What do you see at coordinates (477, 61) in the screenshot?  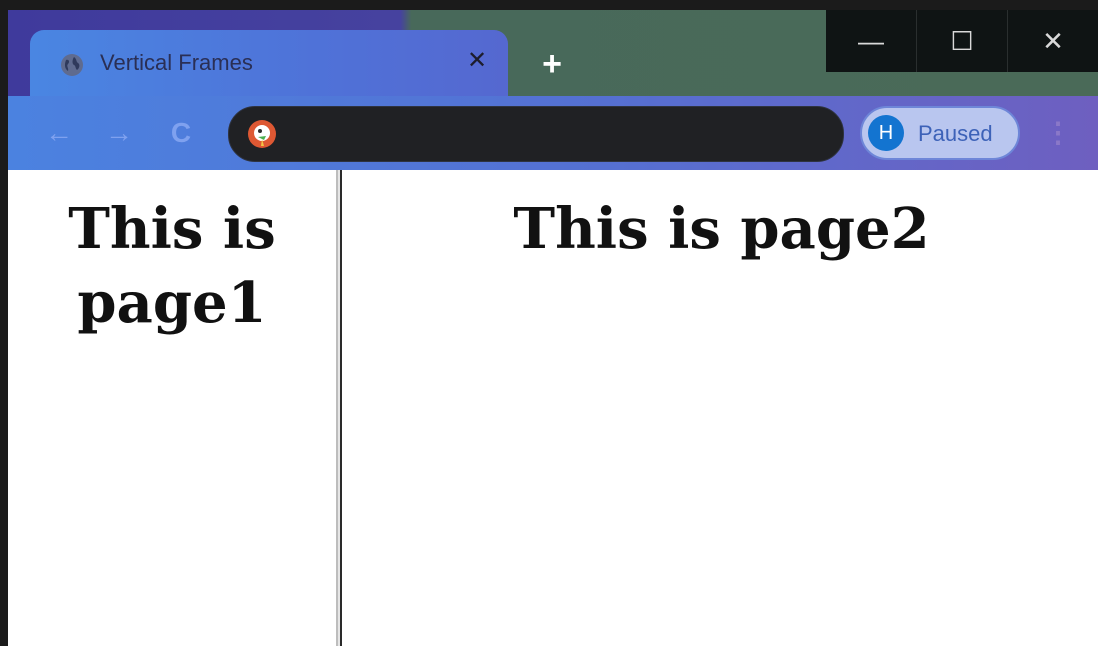 I see `tab-close-icon: ✕` at bounding box center [477, 61].